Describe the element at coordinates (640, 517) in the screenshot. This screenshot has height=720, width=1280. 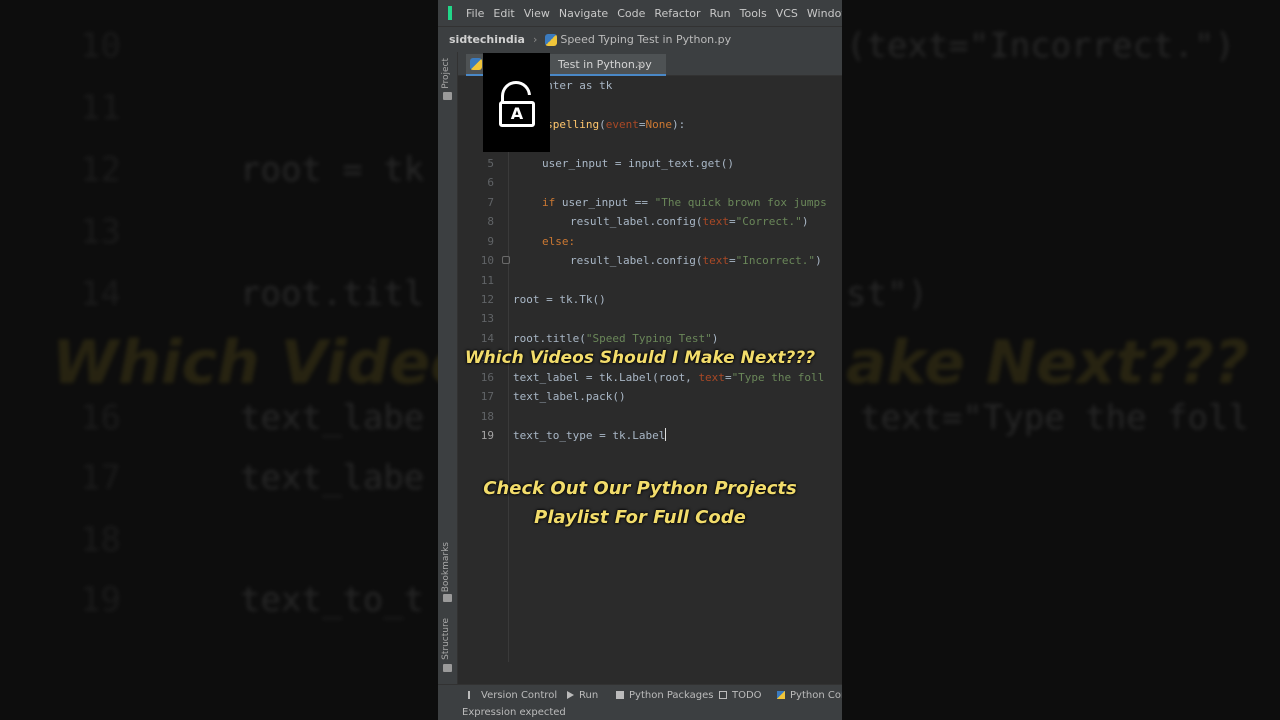
I see `promo-line-2: Playlist For Full Code` at that location.